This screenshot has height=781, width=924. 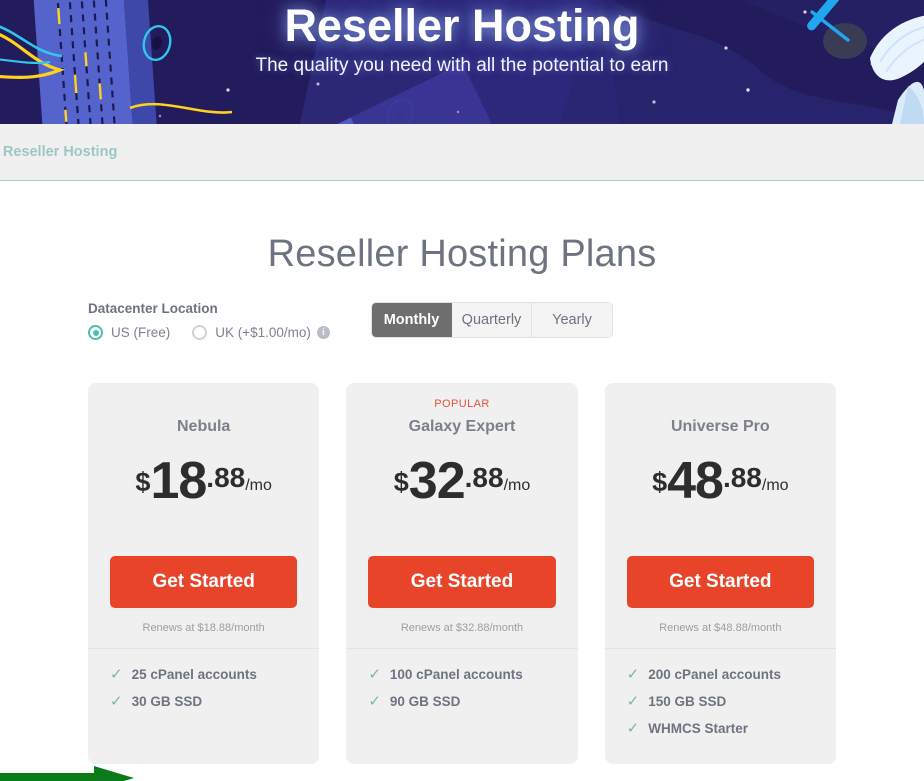 I want to click on breadcrumb-current: Reseller Hosting, so click(x=60, y=152).